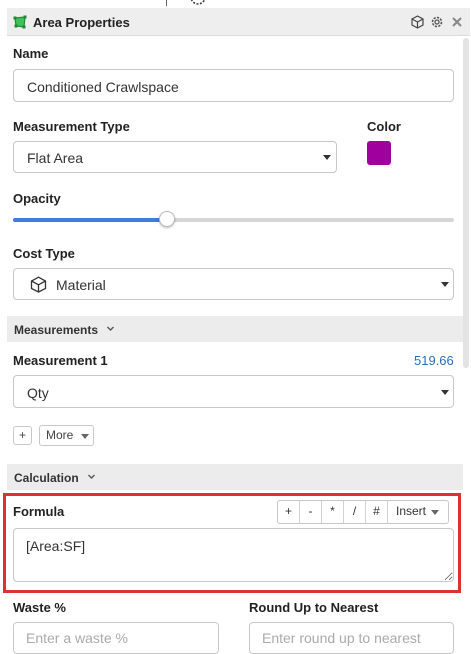 The width and height of the screenshot is (471, 654). What do you see at coordinates (437, 24) in the screenshot?
I see `gear-icon` at bounding box center [437, 24].